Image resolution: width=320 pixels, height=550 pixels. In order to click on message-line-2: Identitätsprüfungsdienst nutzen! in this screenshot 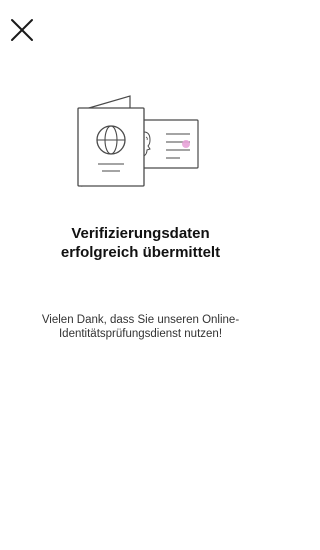, I will do `click(140, 334)`.